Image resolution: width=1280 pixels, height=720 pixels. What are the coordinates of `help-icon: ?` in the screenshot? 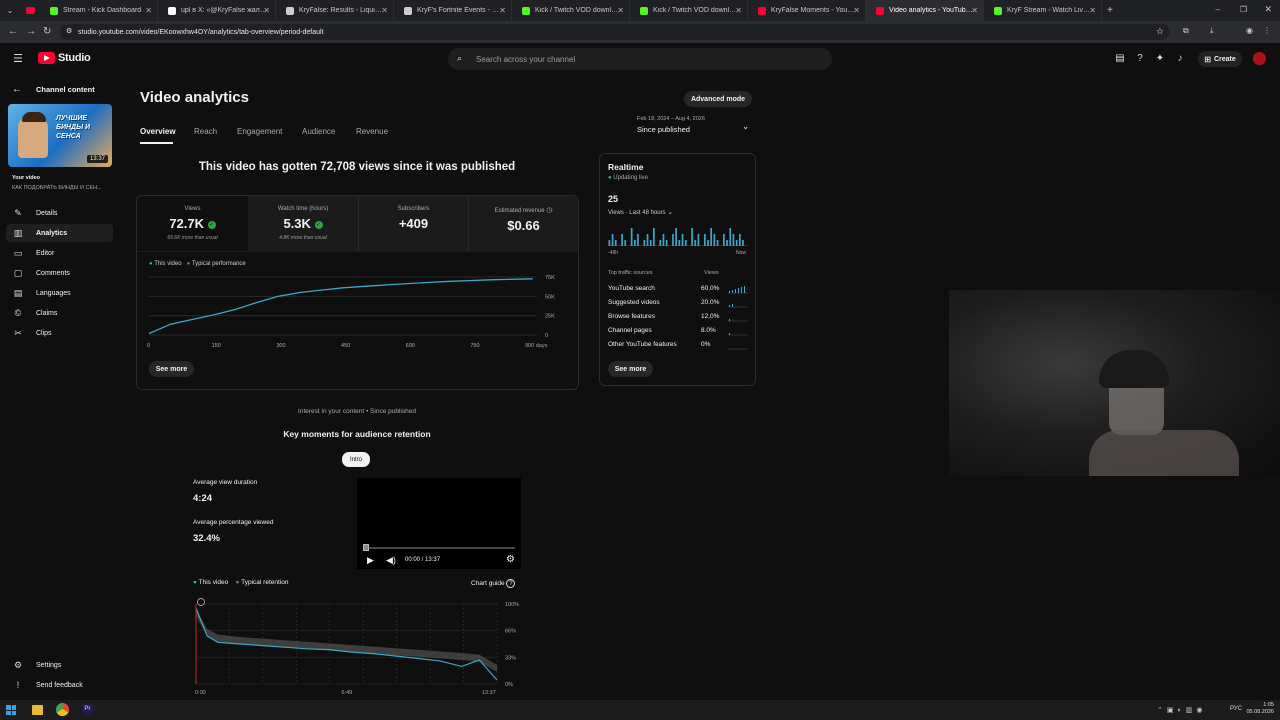 It's located at (1140, 59).